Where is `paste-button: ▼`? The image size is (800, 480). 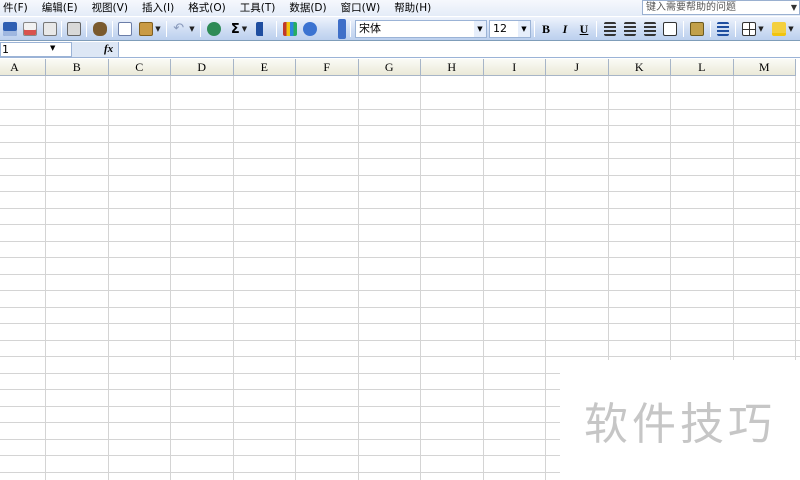
paste-button: ▼ is located at coordinates (150, 29).